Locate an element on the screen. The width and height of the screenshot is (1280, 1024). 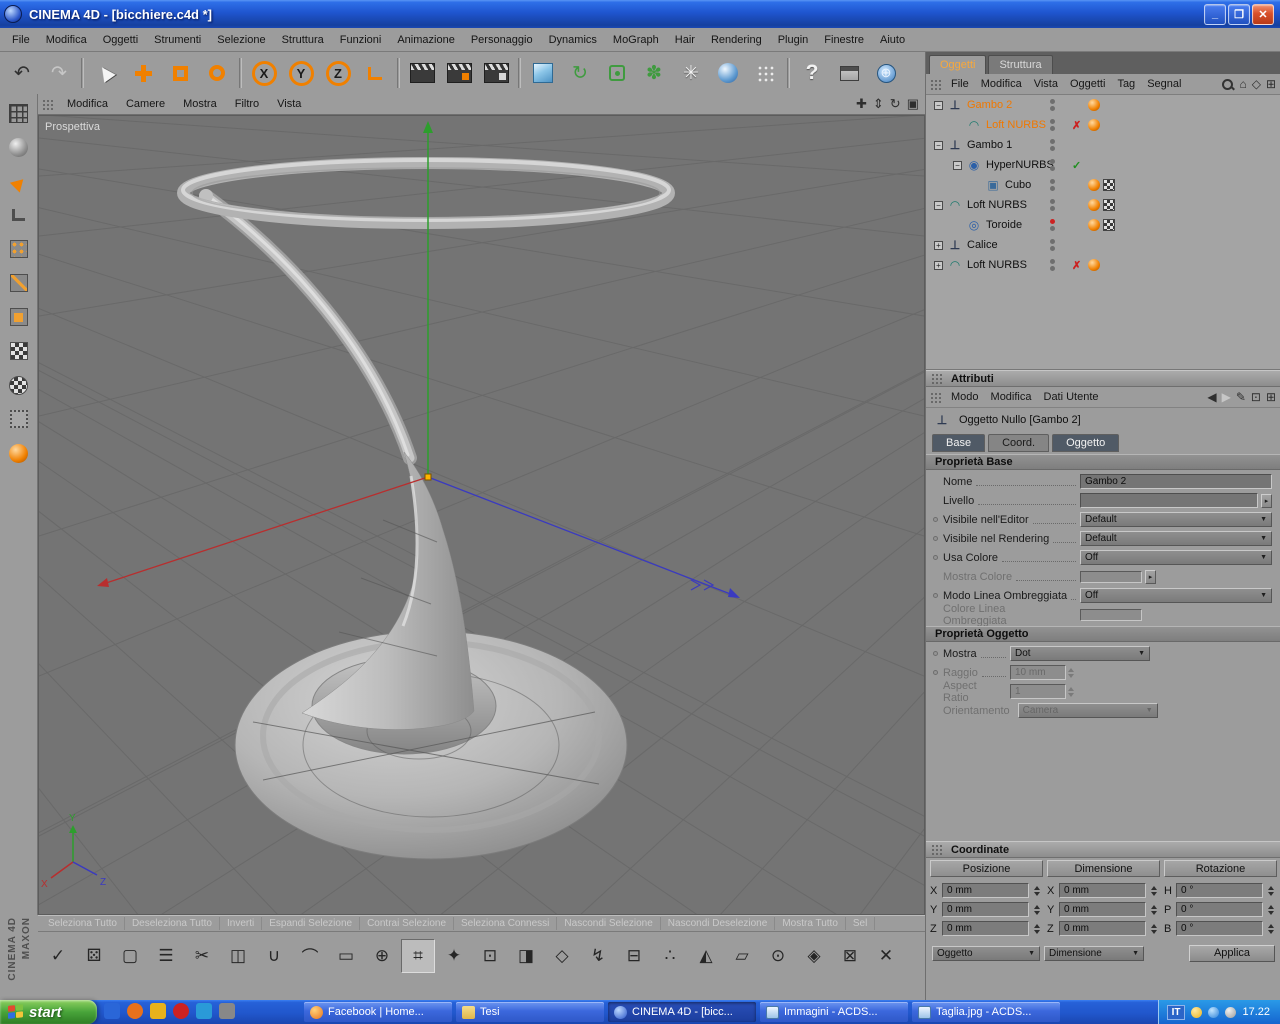
mesh-tool-icon: ⌒ is located at coordinates (310, 956).